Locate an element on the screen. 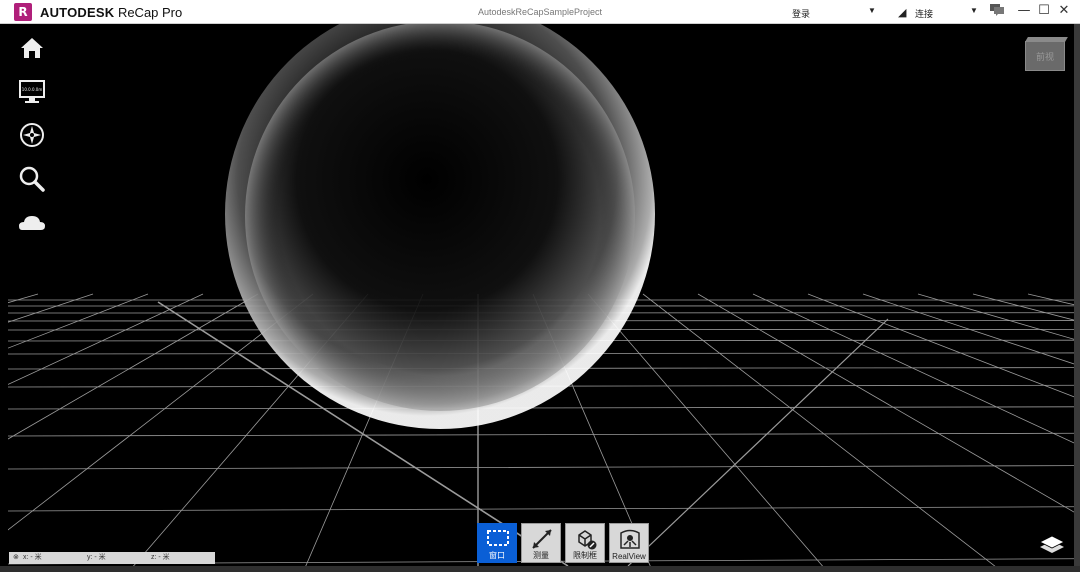 This screenshot has width=1080, height=572. search-icon is located at coordinates (32, 179).